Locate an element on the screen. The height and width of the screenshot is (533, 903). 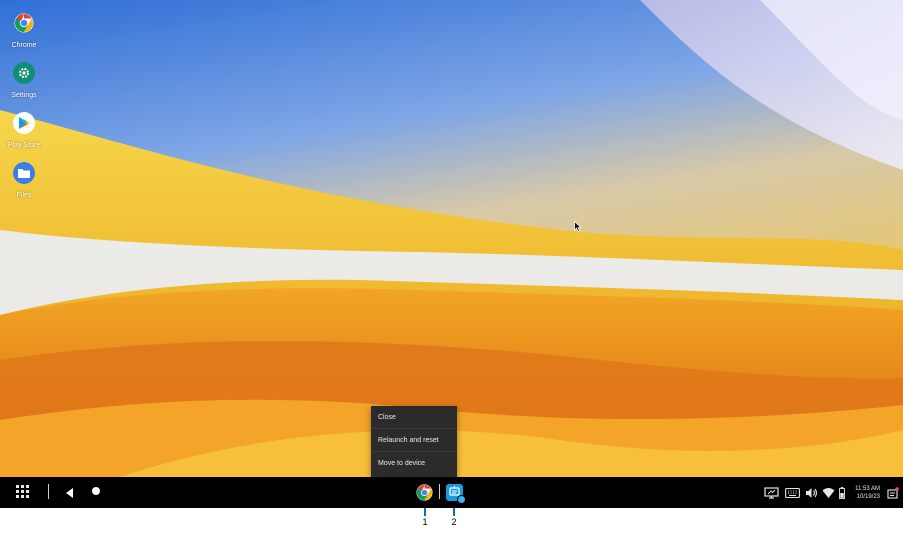
menu-item-relaunch-and-reset: Relaunch and reset is located at coordinates (414, 440).